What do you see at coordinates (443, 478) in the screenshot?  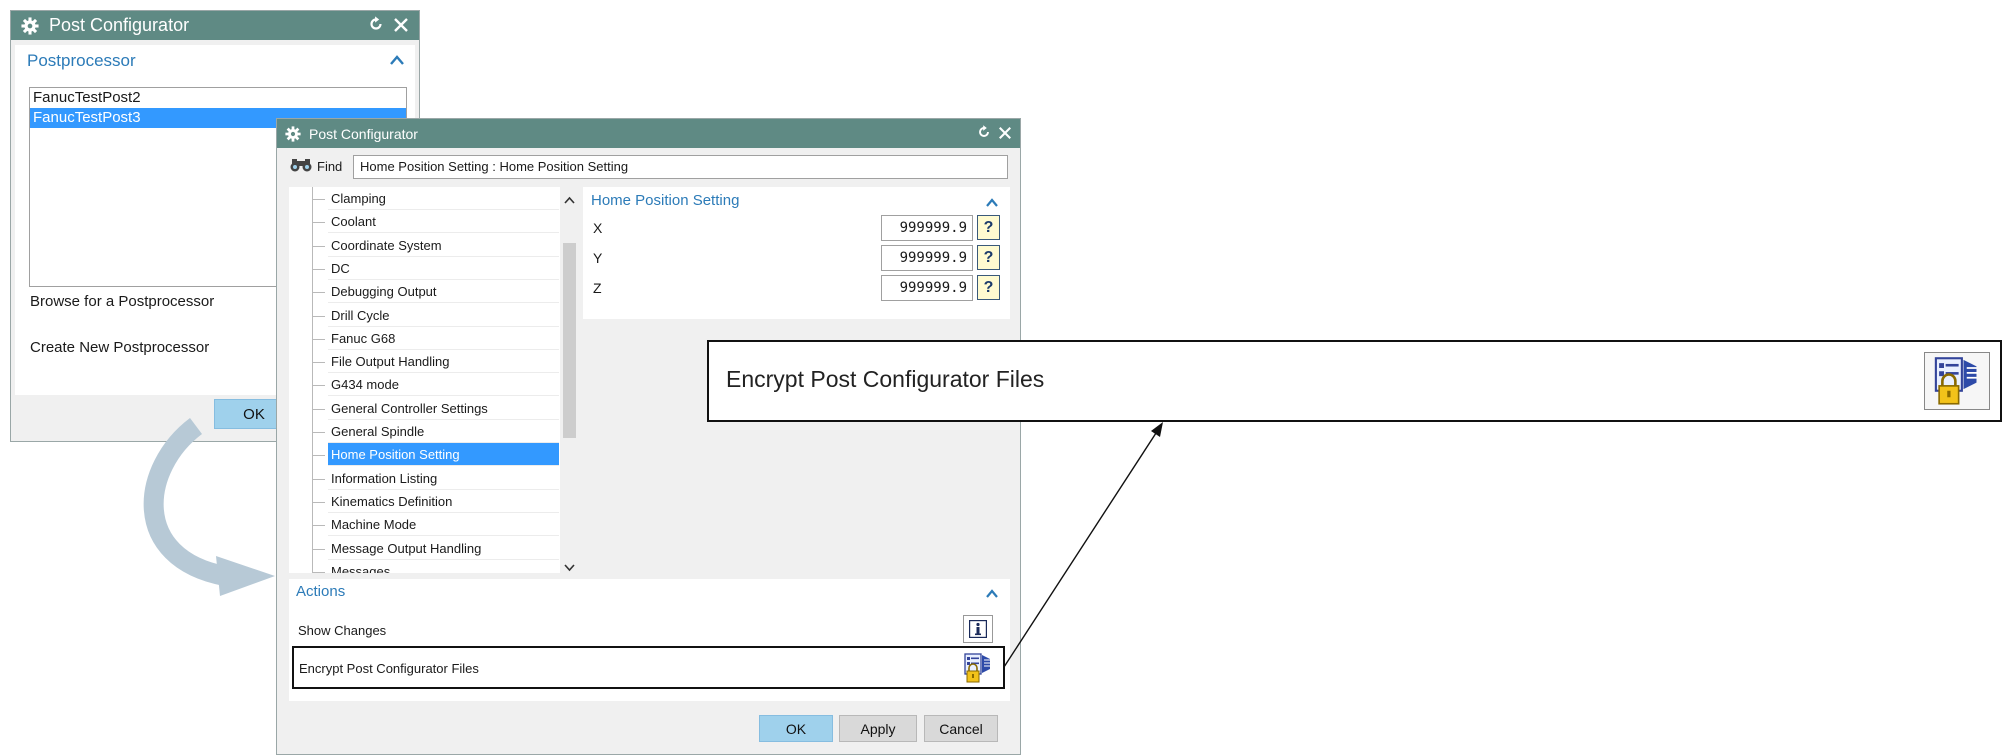 I see `tree-item-label: Information Listing` at bounding box center [443, 478].